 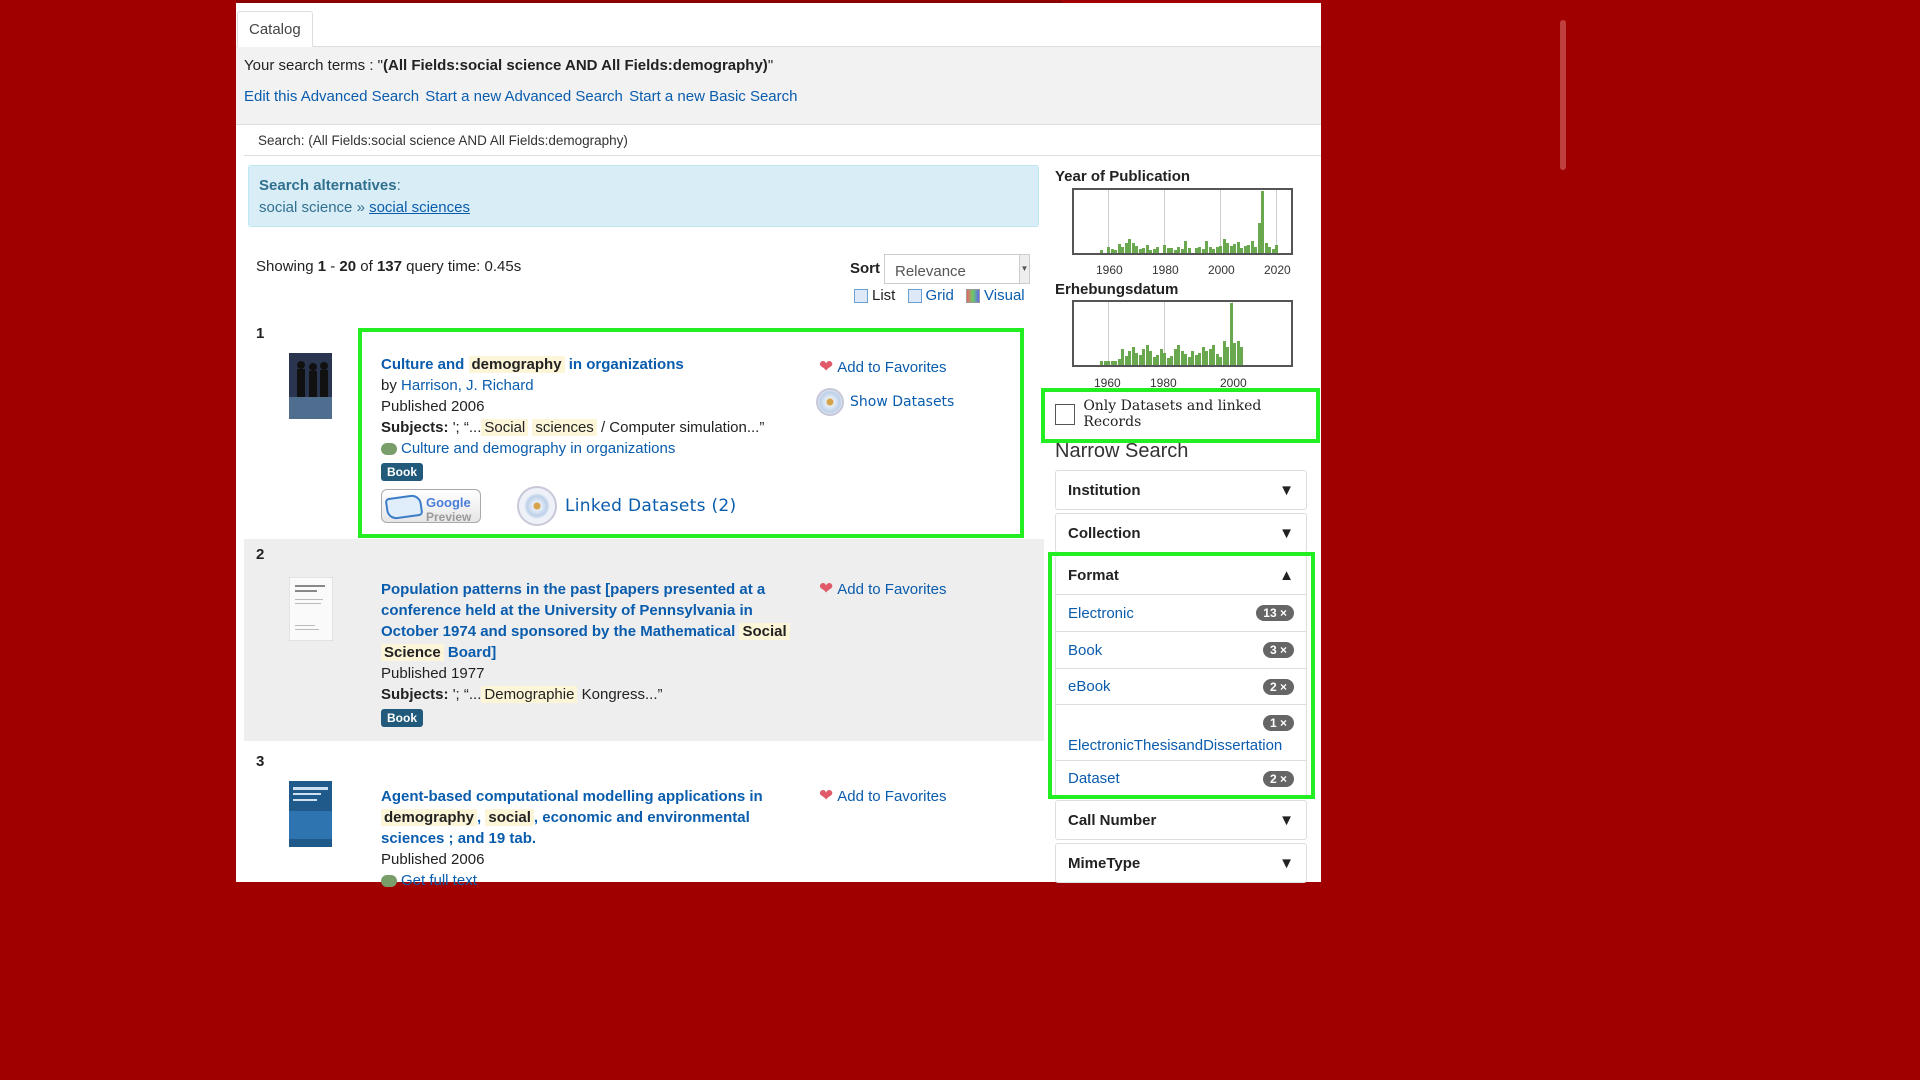 I want to click on axis-tick: 2000, so click(x=1221, y=270).